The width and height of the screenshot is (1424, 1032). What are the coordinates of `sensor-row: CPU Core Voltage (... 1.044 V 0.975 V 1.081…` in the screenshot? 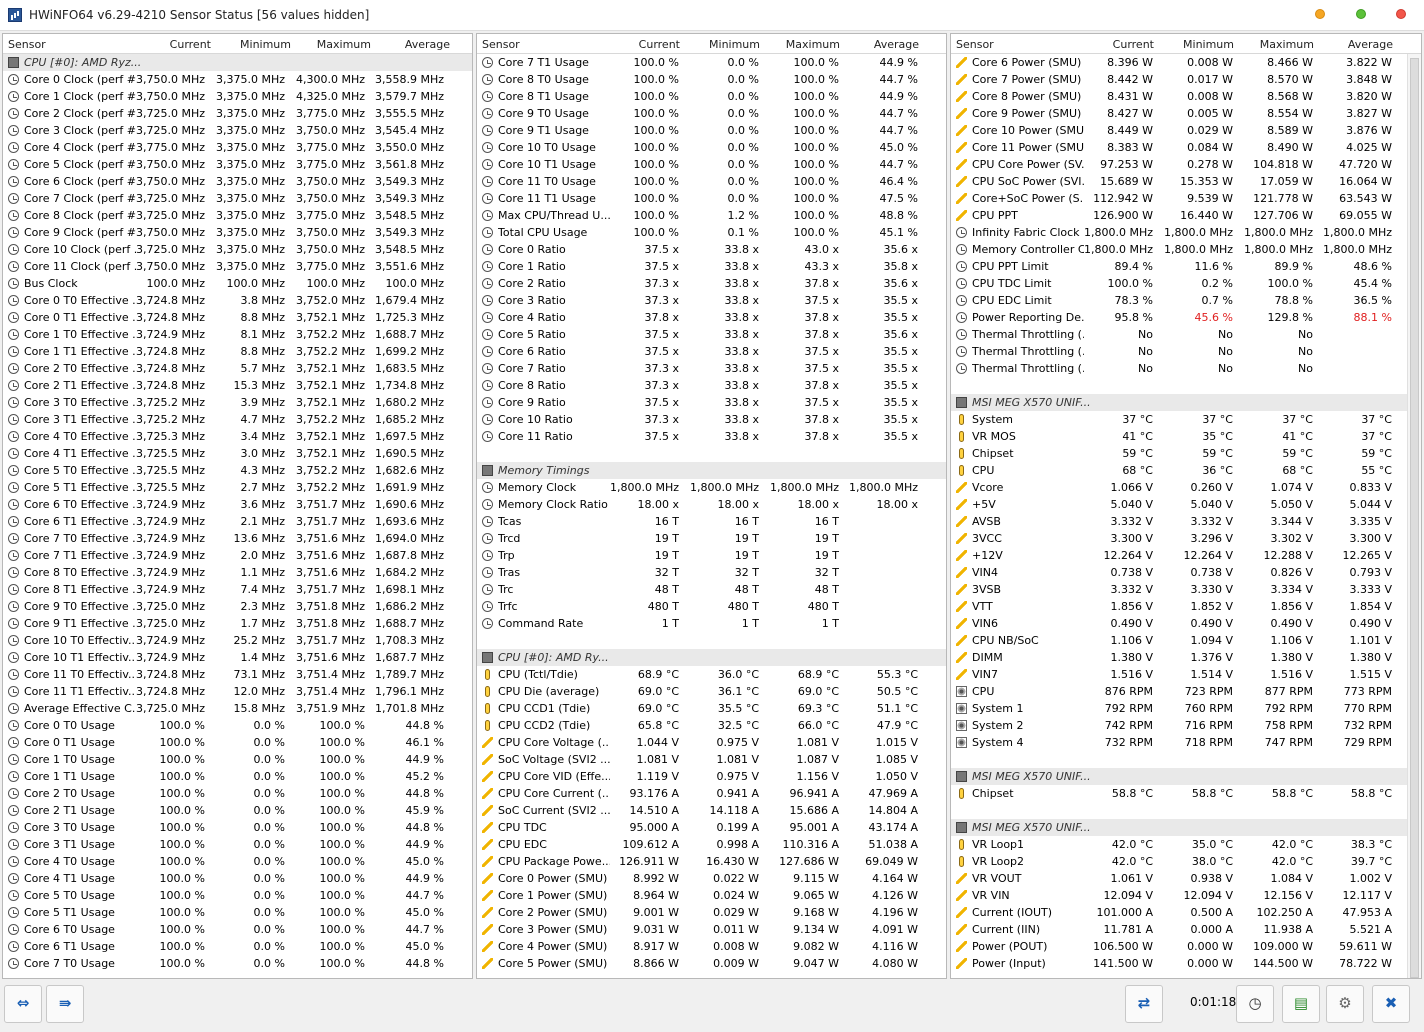 It's located at (711, 742).